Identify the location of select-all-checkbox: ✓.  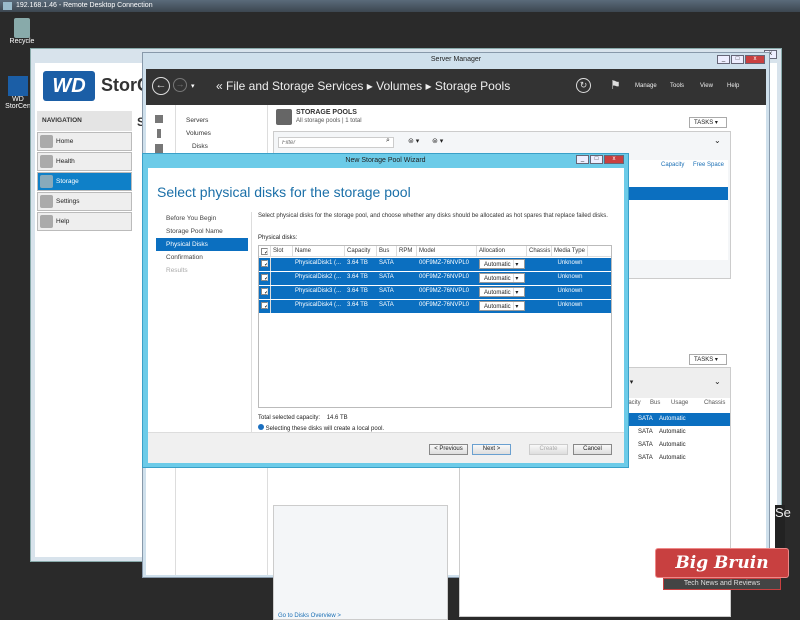
(264, 251).